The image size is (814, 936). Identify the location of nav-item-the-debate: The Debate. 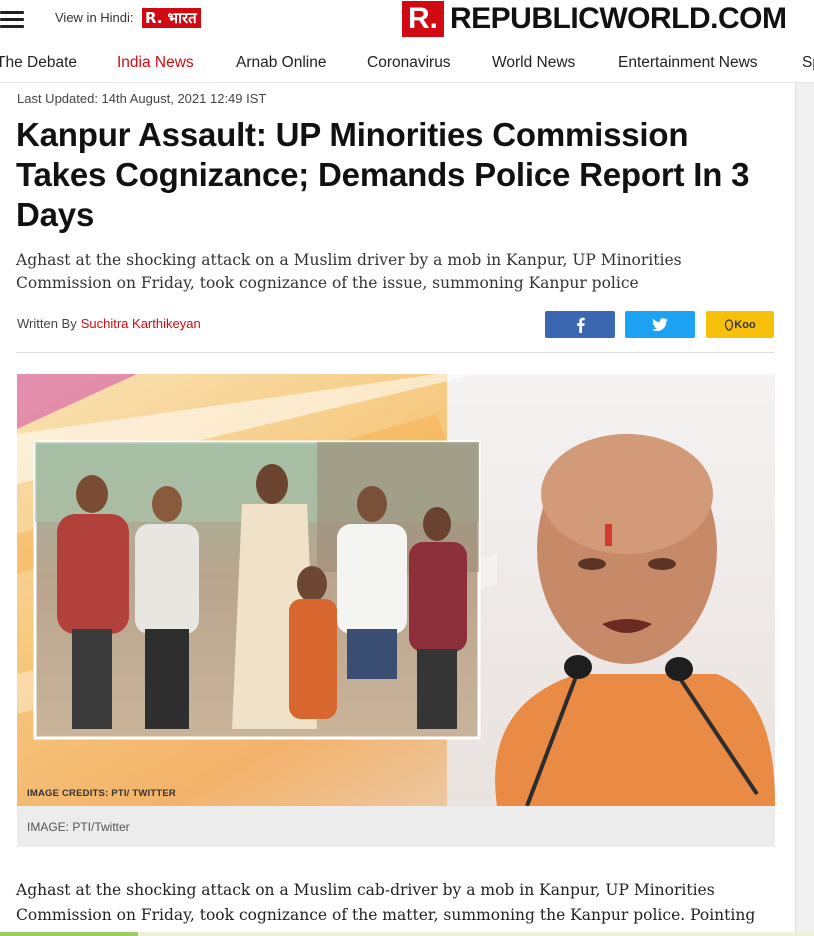
(38, 63).